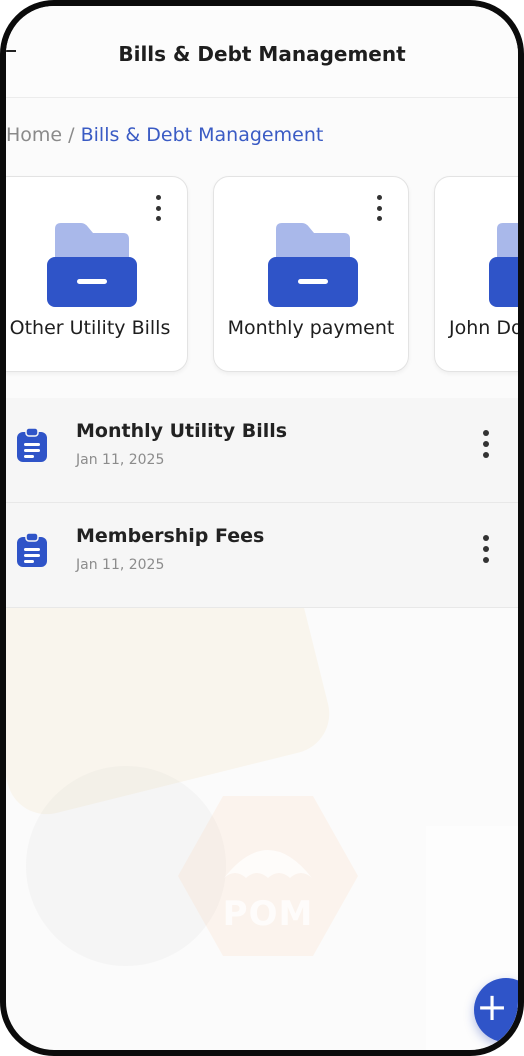 This screenshot has height=1056, width=524. I want to click on background-logo-hexagon, so click(268, 876).